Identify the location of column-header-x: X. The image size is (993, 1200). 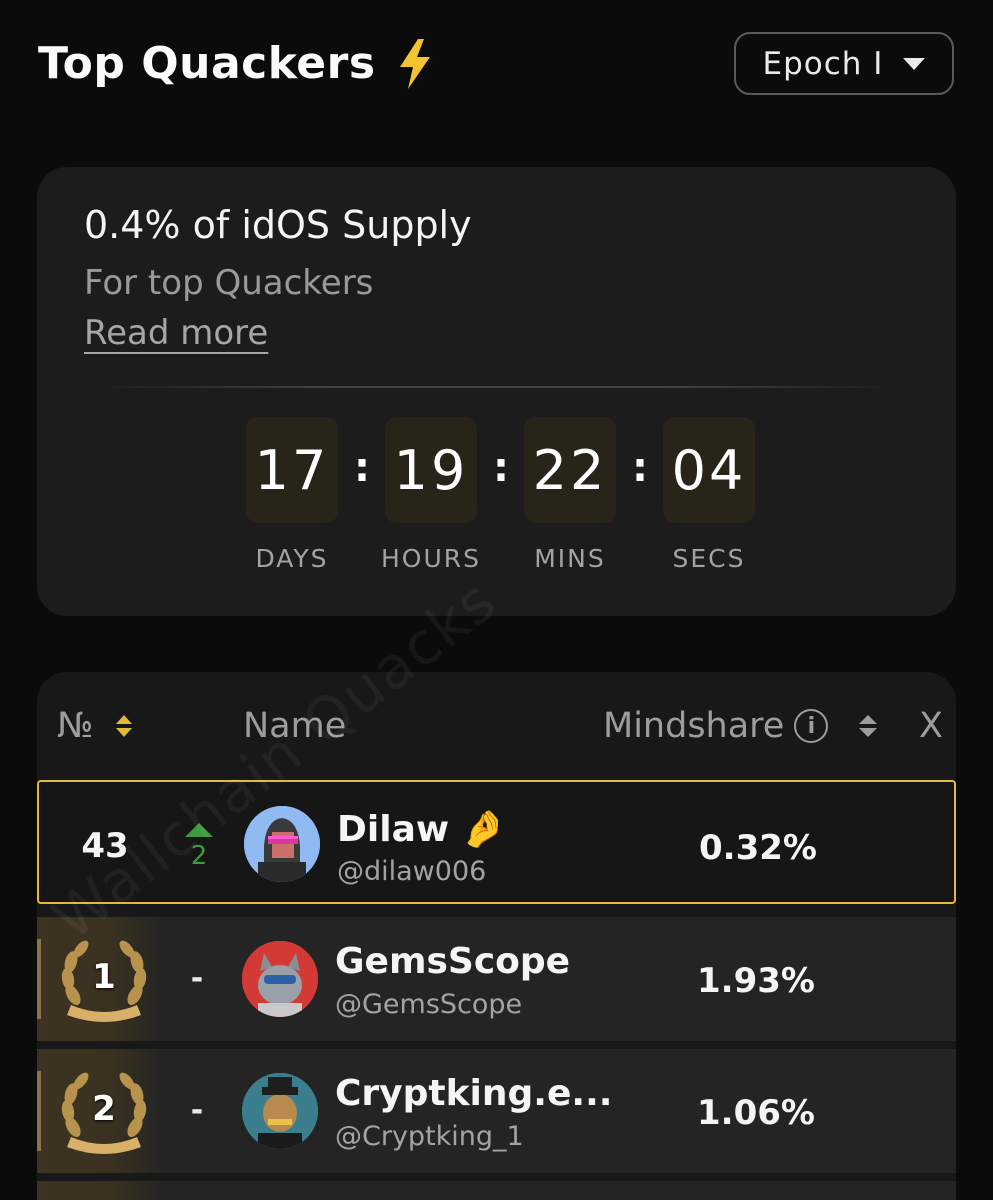
(931, 726).